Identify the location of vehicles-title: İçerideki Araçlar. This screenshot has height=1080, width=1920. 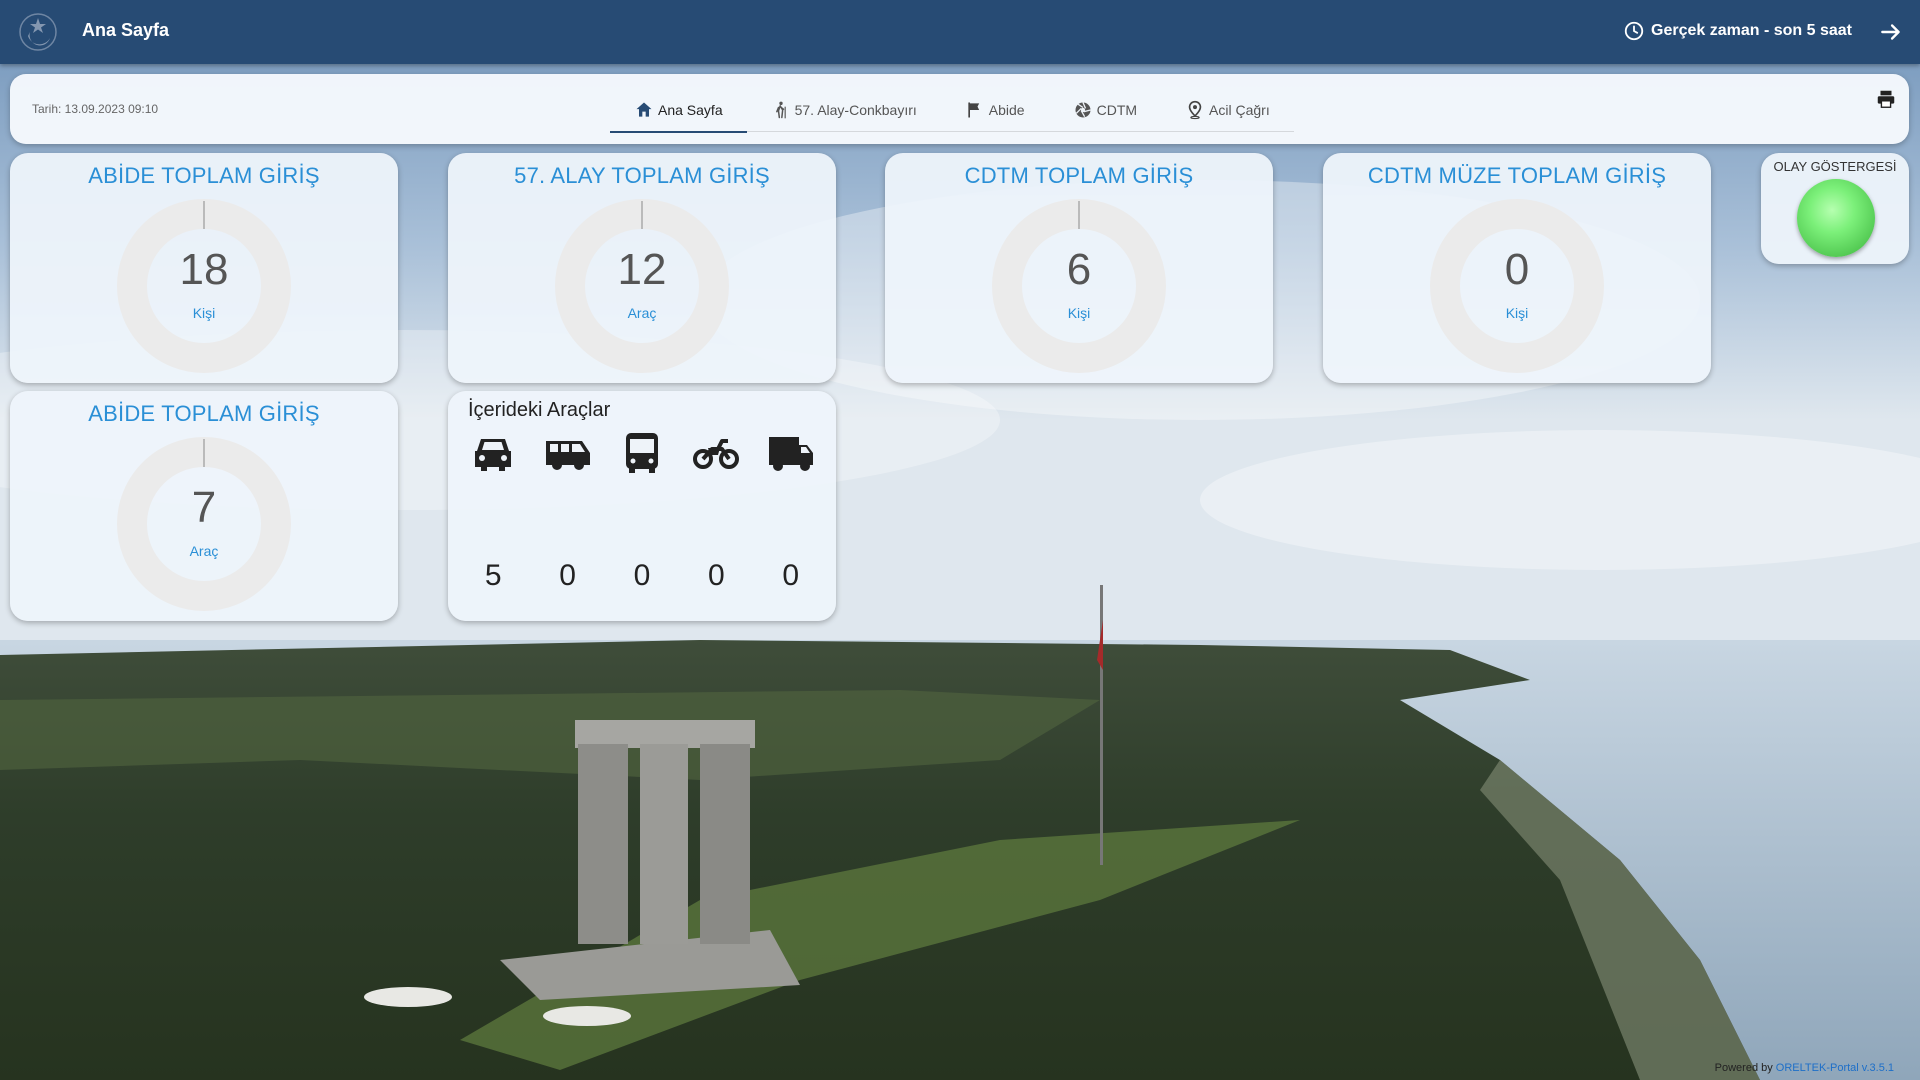
(539, 410).